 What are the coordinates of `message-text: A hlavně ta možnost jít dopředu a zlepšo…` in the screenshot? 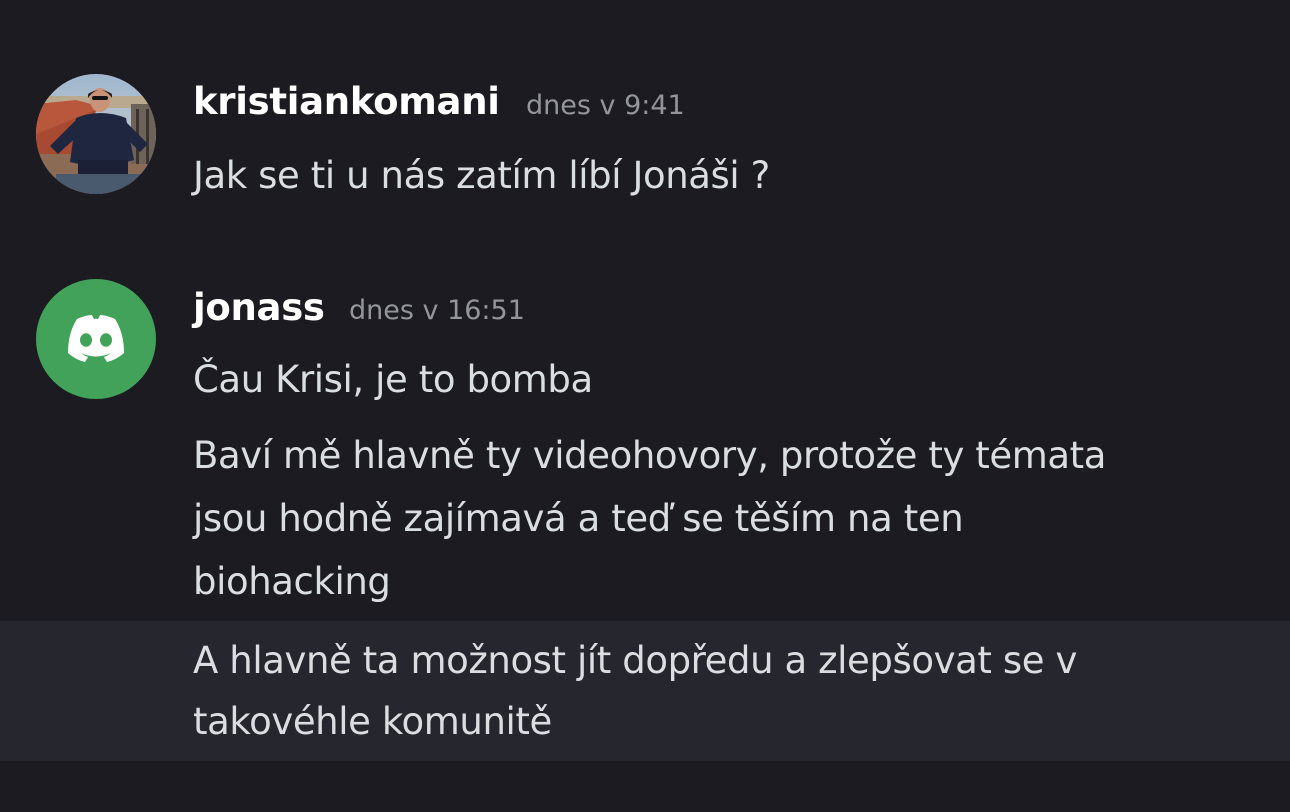 It's located at (635, 660).